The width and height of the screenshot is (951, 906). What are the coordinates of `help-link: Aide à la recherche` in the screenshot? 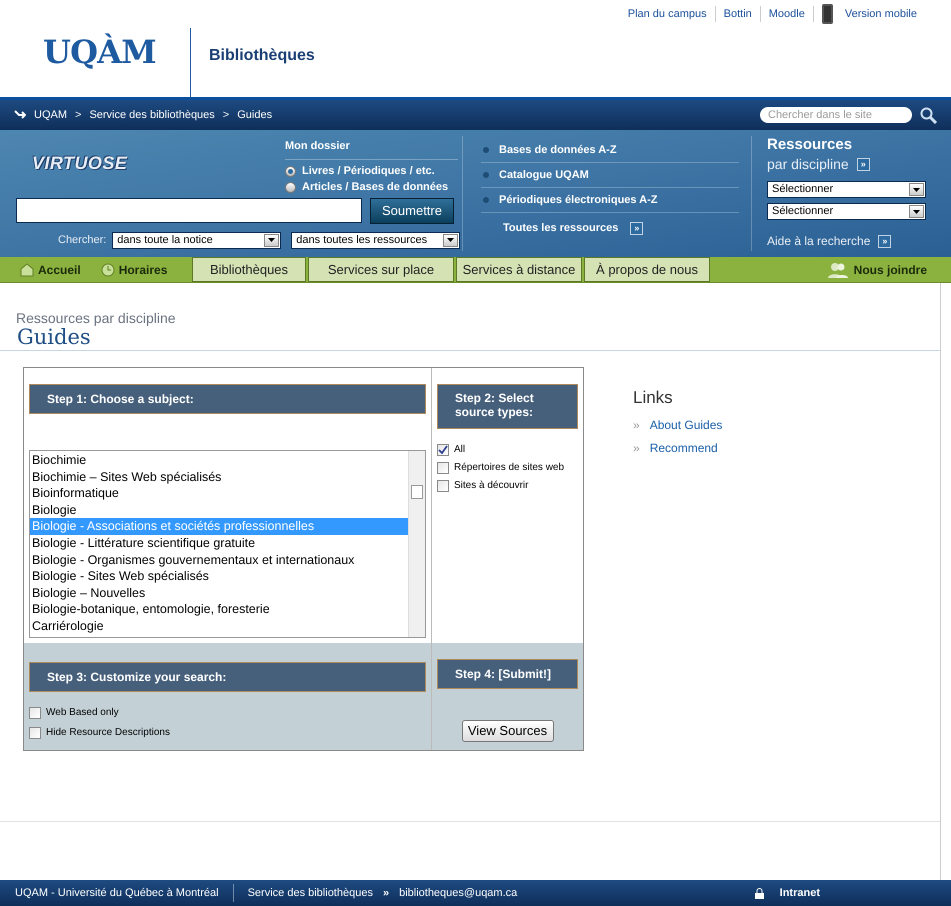 It's located at (818, 241).